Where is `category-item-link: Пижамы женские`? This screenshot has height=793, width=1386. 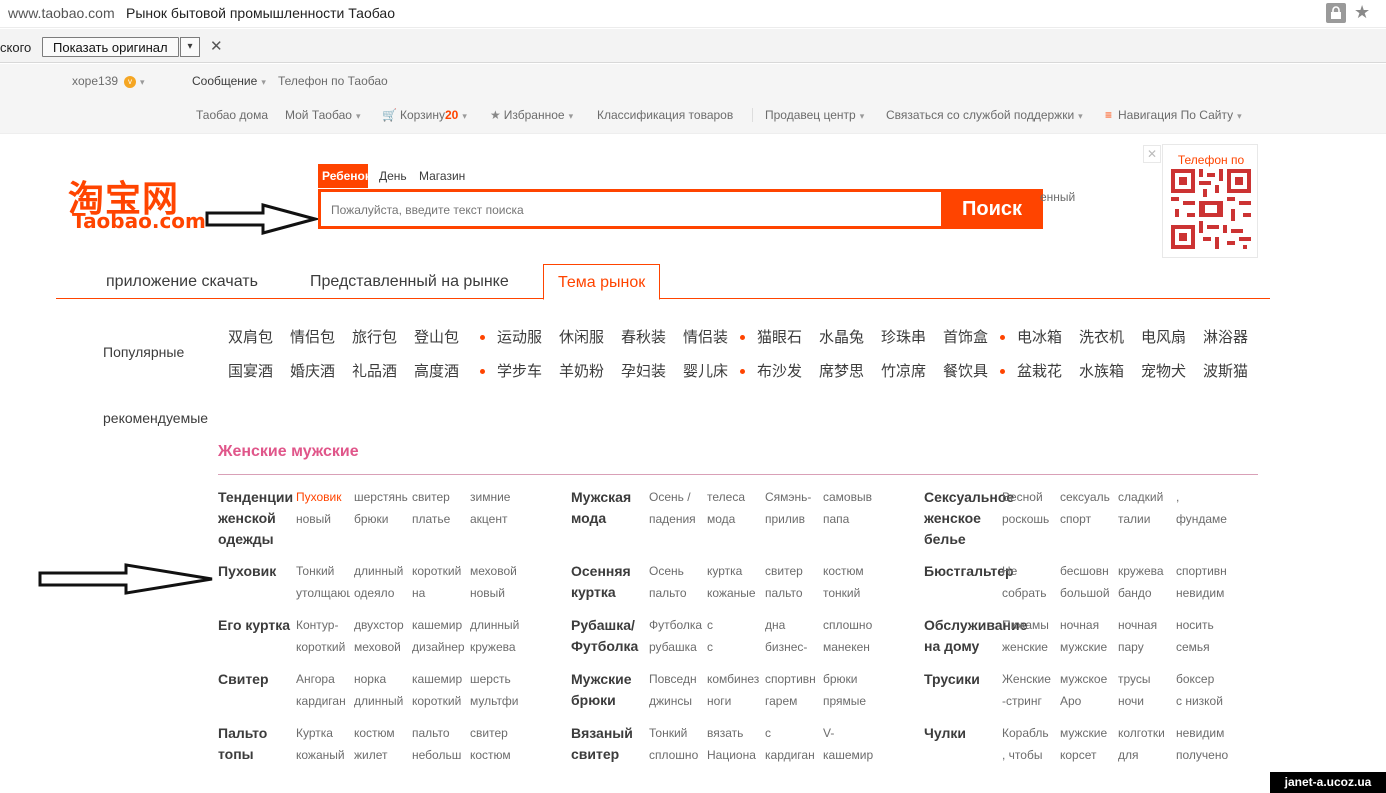
category-item-link: Пижамы женские is located at coordinates (1029, 636).